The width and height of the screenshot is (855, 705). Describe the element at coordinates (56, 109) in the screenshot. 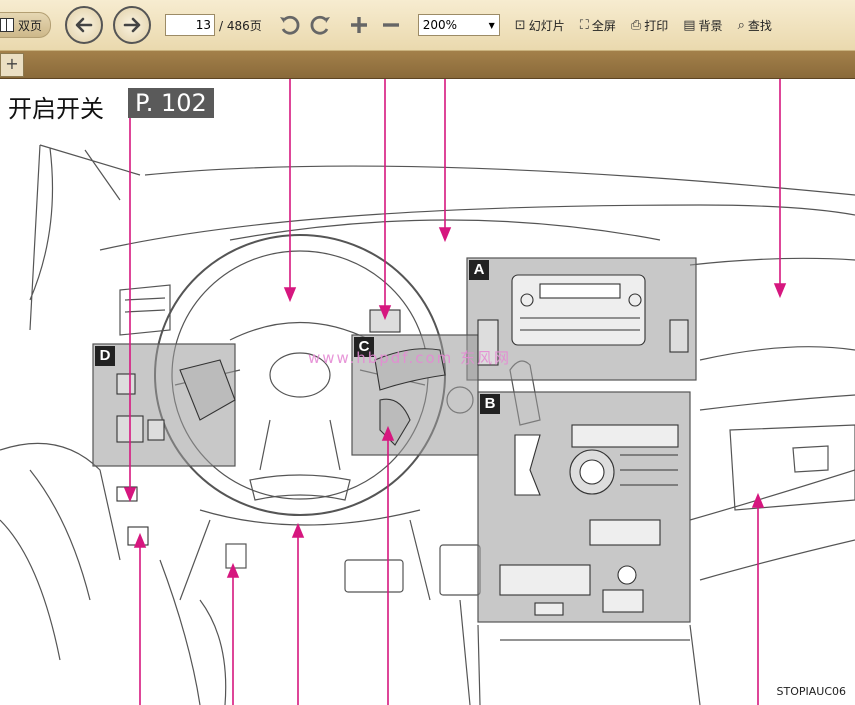

I see `section-heading: 开启开关` at that location.